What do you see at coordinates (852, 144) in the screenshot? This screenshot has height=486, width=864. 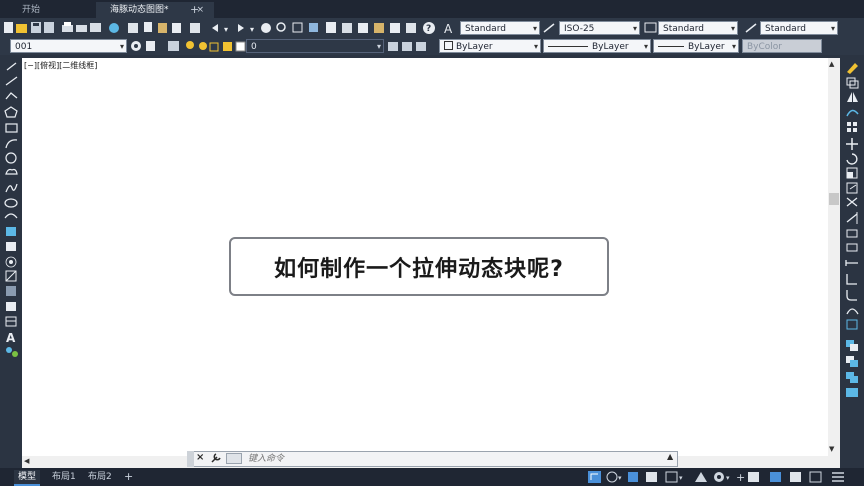 I see `move-icon` at bounding box center [852, 144].